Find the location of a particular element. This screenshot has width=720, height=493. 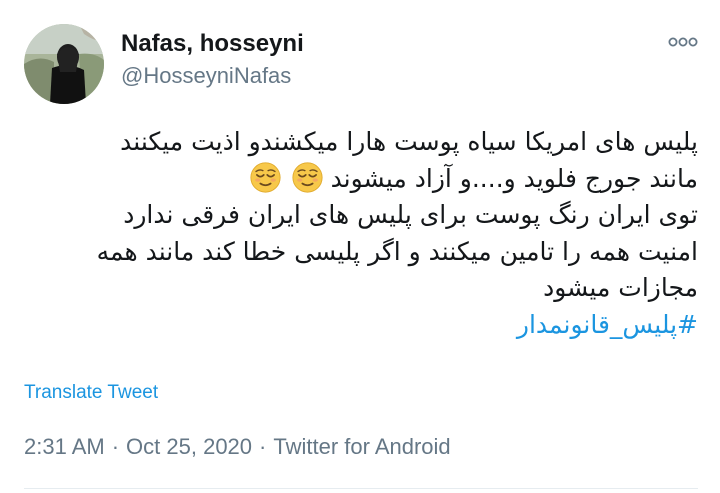

tweet-text-line: مجازات میشود is located at coordinates (620, 287).